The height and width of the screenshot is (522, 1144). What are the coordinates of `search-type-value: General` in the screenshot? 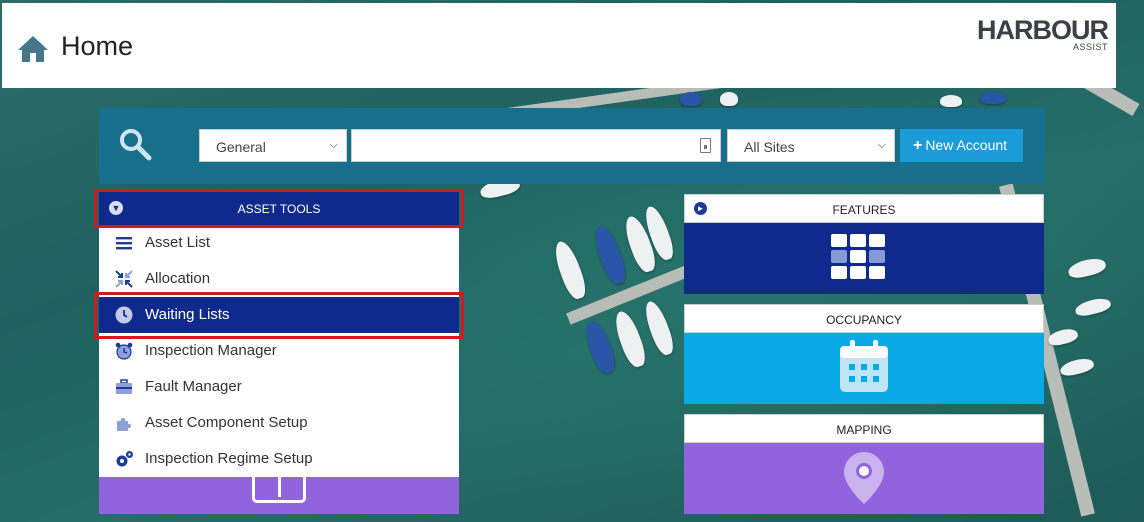 It's located at (241, 147).